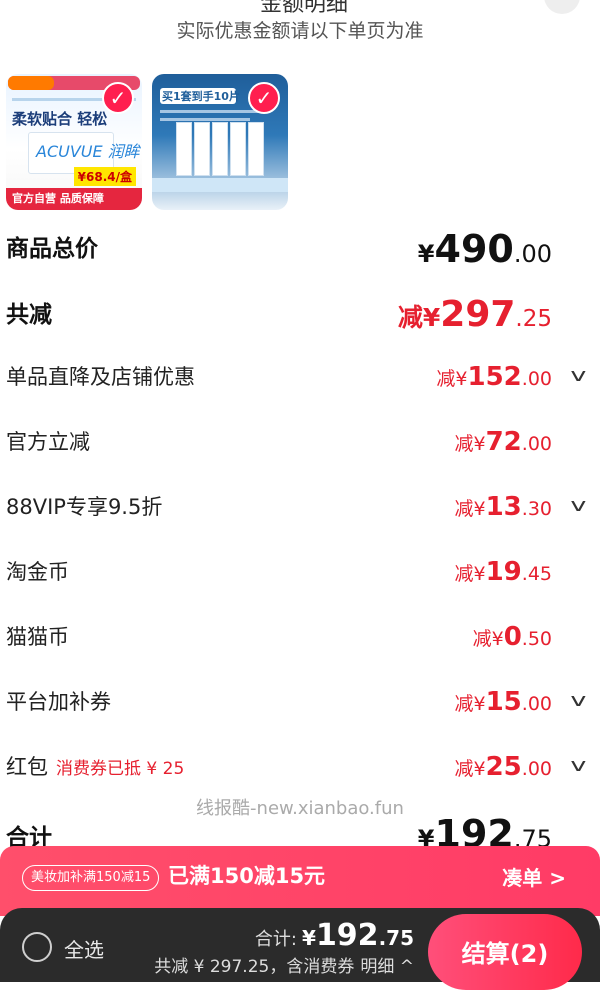 This screenshot has height=990, width=600. Describe the element at coordinates (220, 185) in the screenshot. I see `thumb-base-strip` at that location.